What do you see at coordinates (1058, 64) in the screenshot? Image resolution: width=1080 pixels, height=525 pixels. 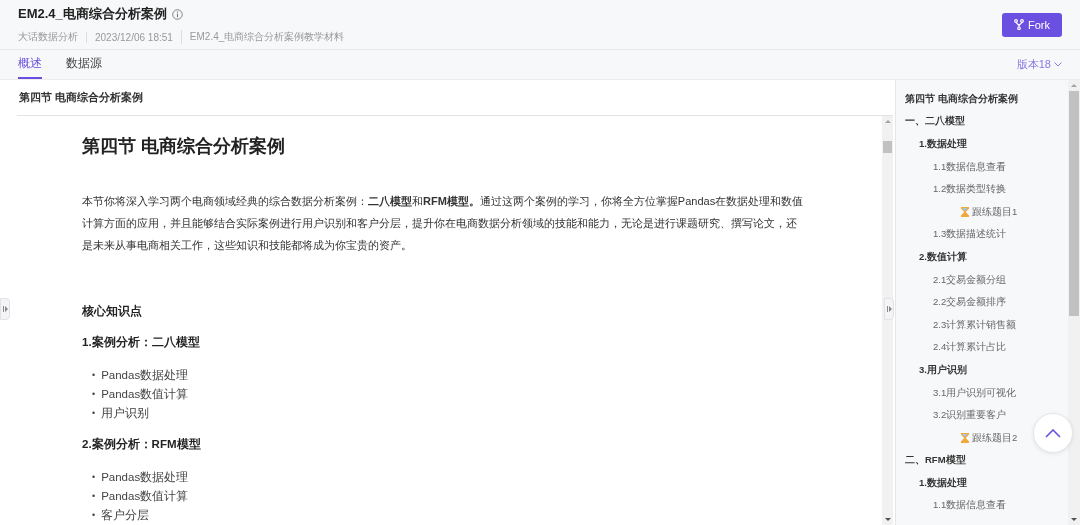 I see `chevron-down-icon` at bounding box center [1058, 64].